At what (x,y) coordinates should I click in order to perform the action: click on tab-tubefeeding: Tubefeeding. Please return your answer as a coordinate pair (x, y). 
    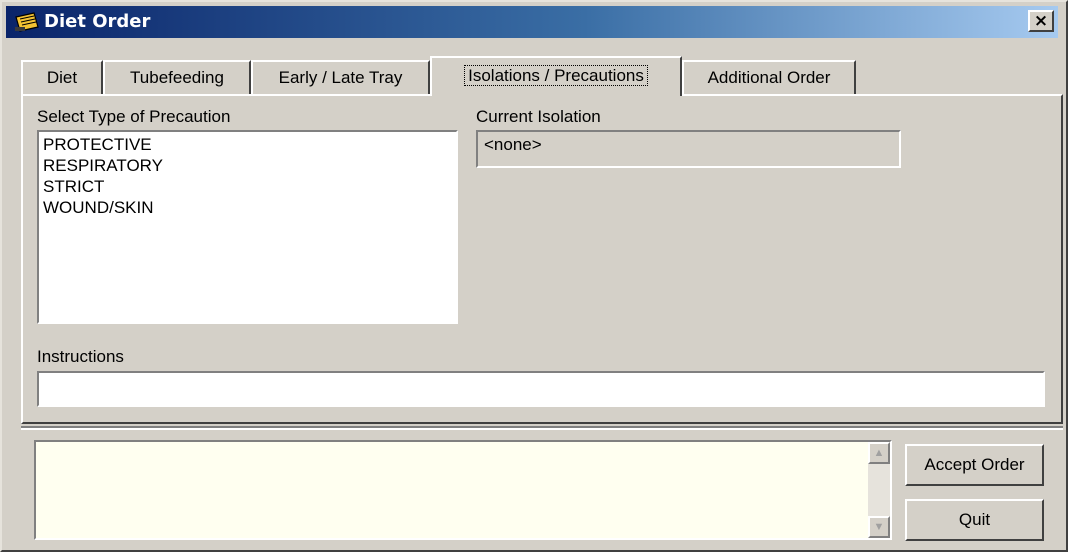
    Looking at the image, I should click on (177, 77).